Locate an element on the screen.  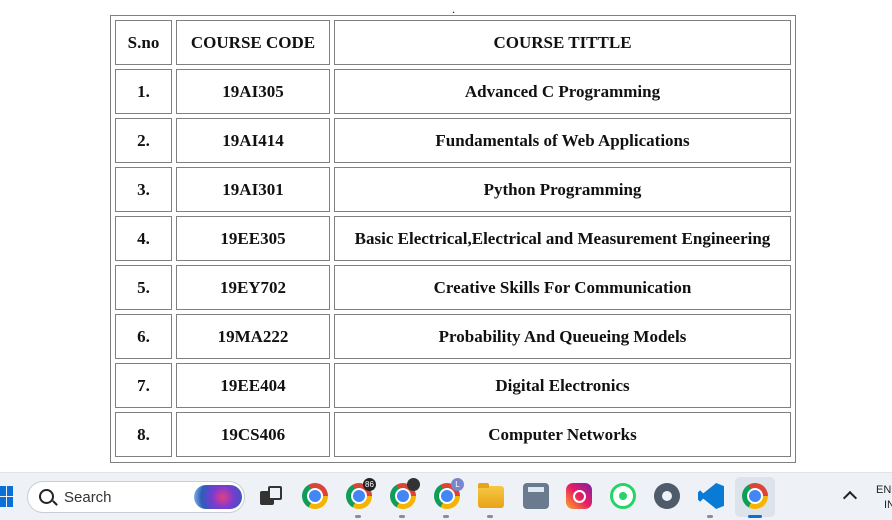
cell-course-title: Computer Networks is located at coordinates (562, 434).